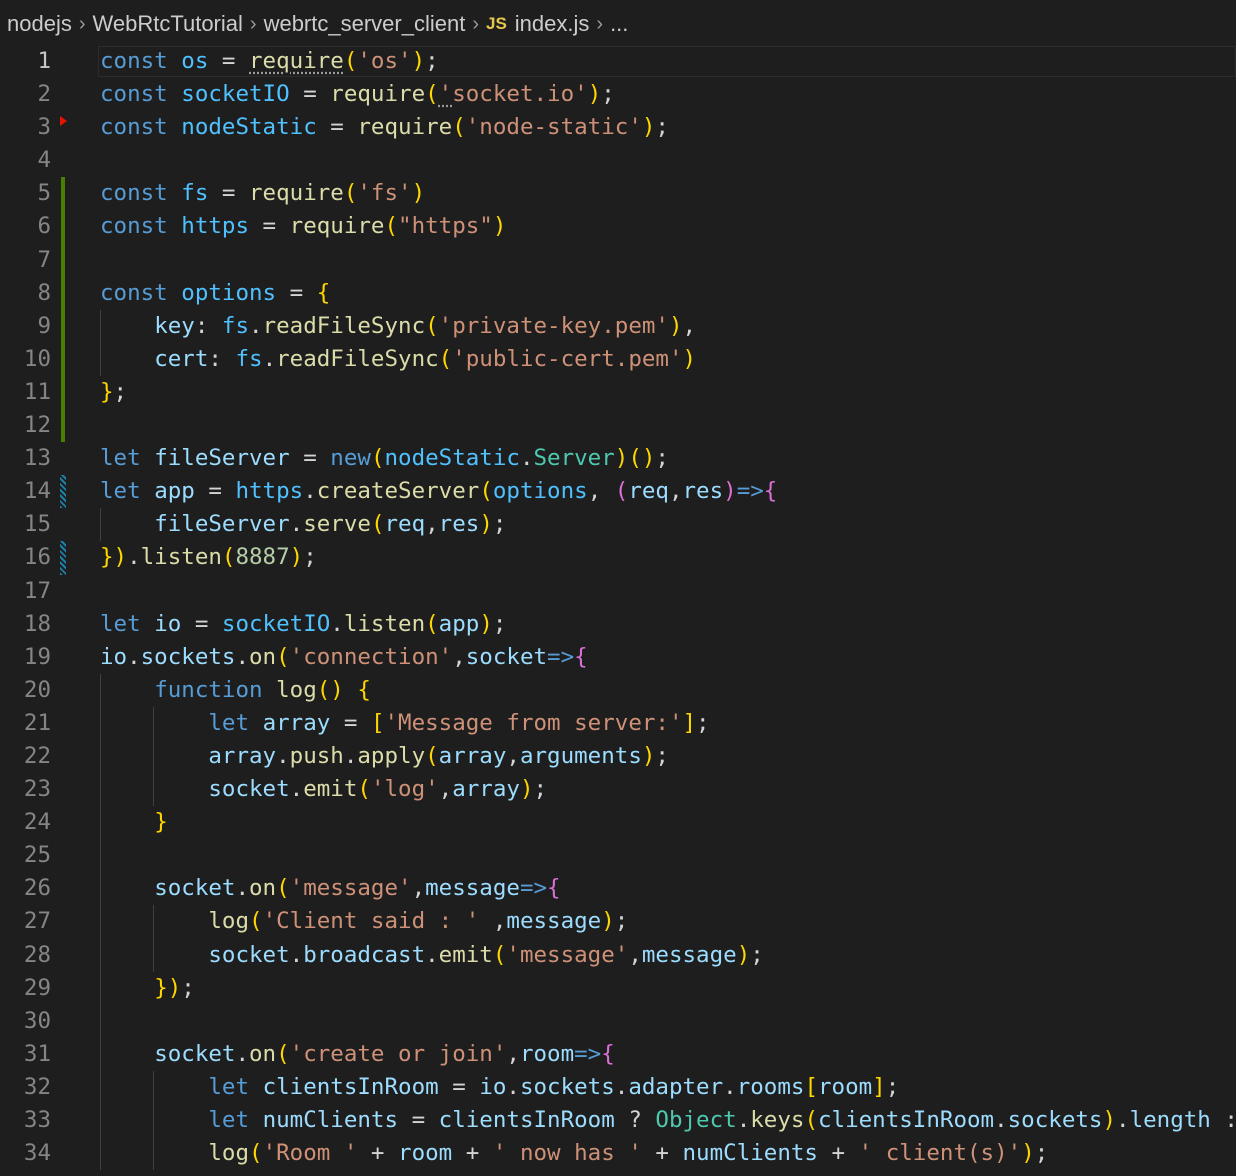 The image size is (1236, 1176). I want to click on code-text: socket.emit('log',array);, so click(323, 789).